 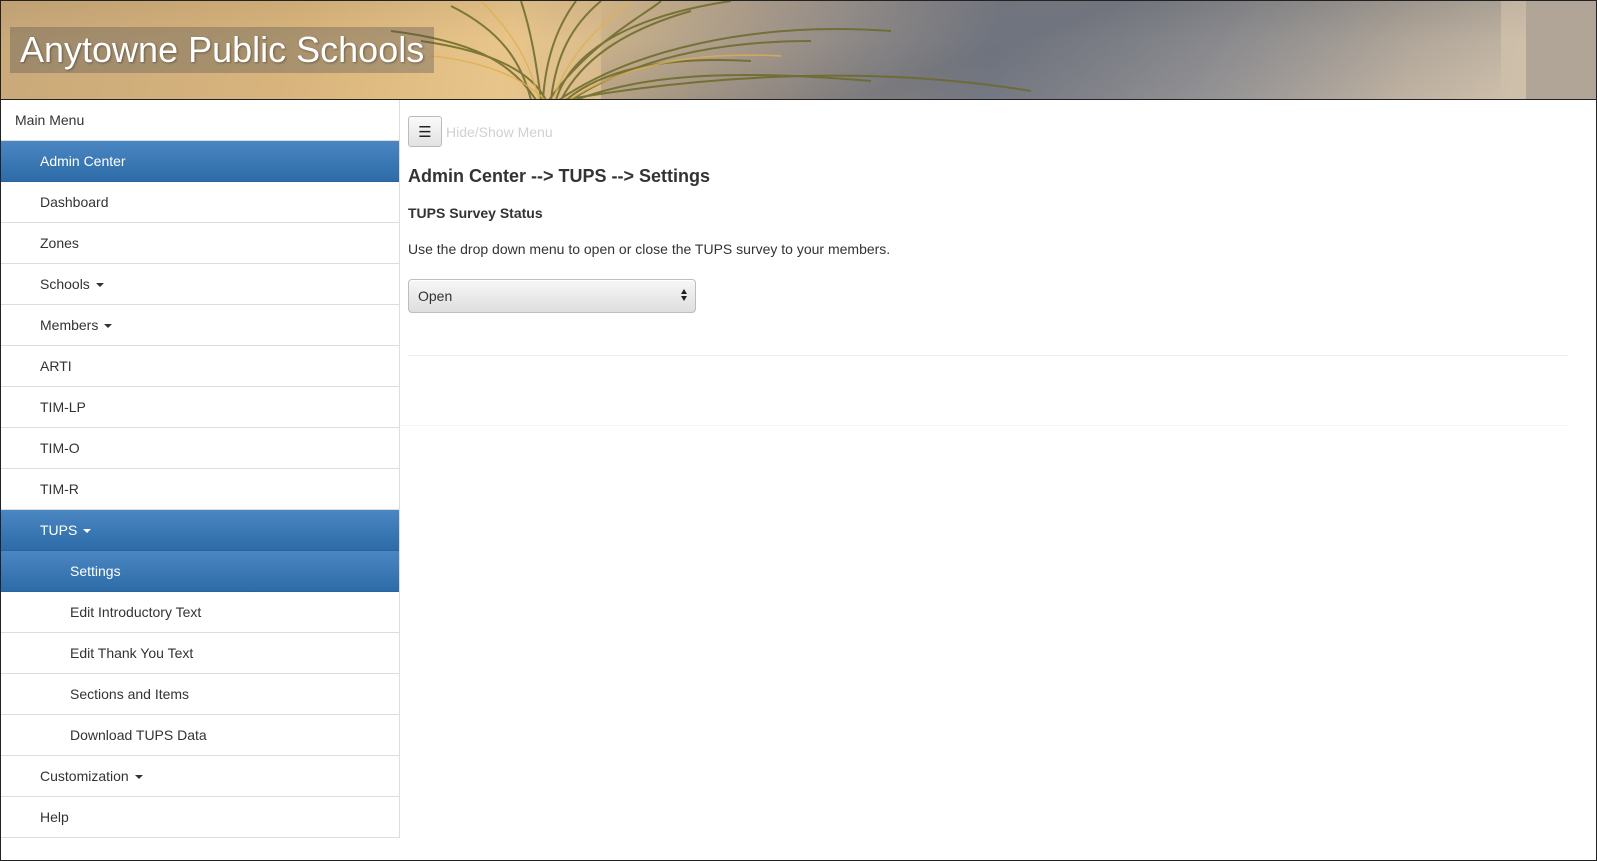 I want to click on sidebar-item-help: Help, so click(x=200, y=817).